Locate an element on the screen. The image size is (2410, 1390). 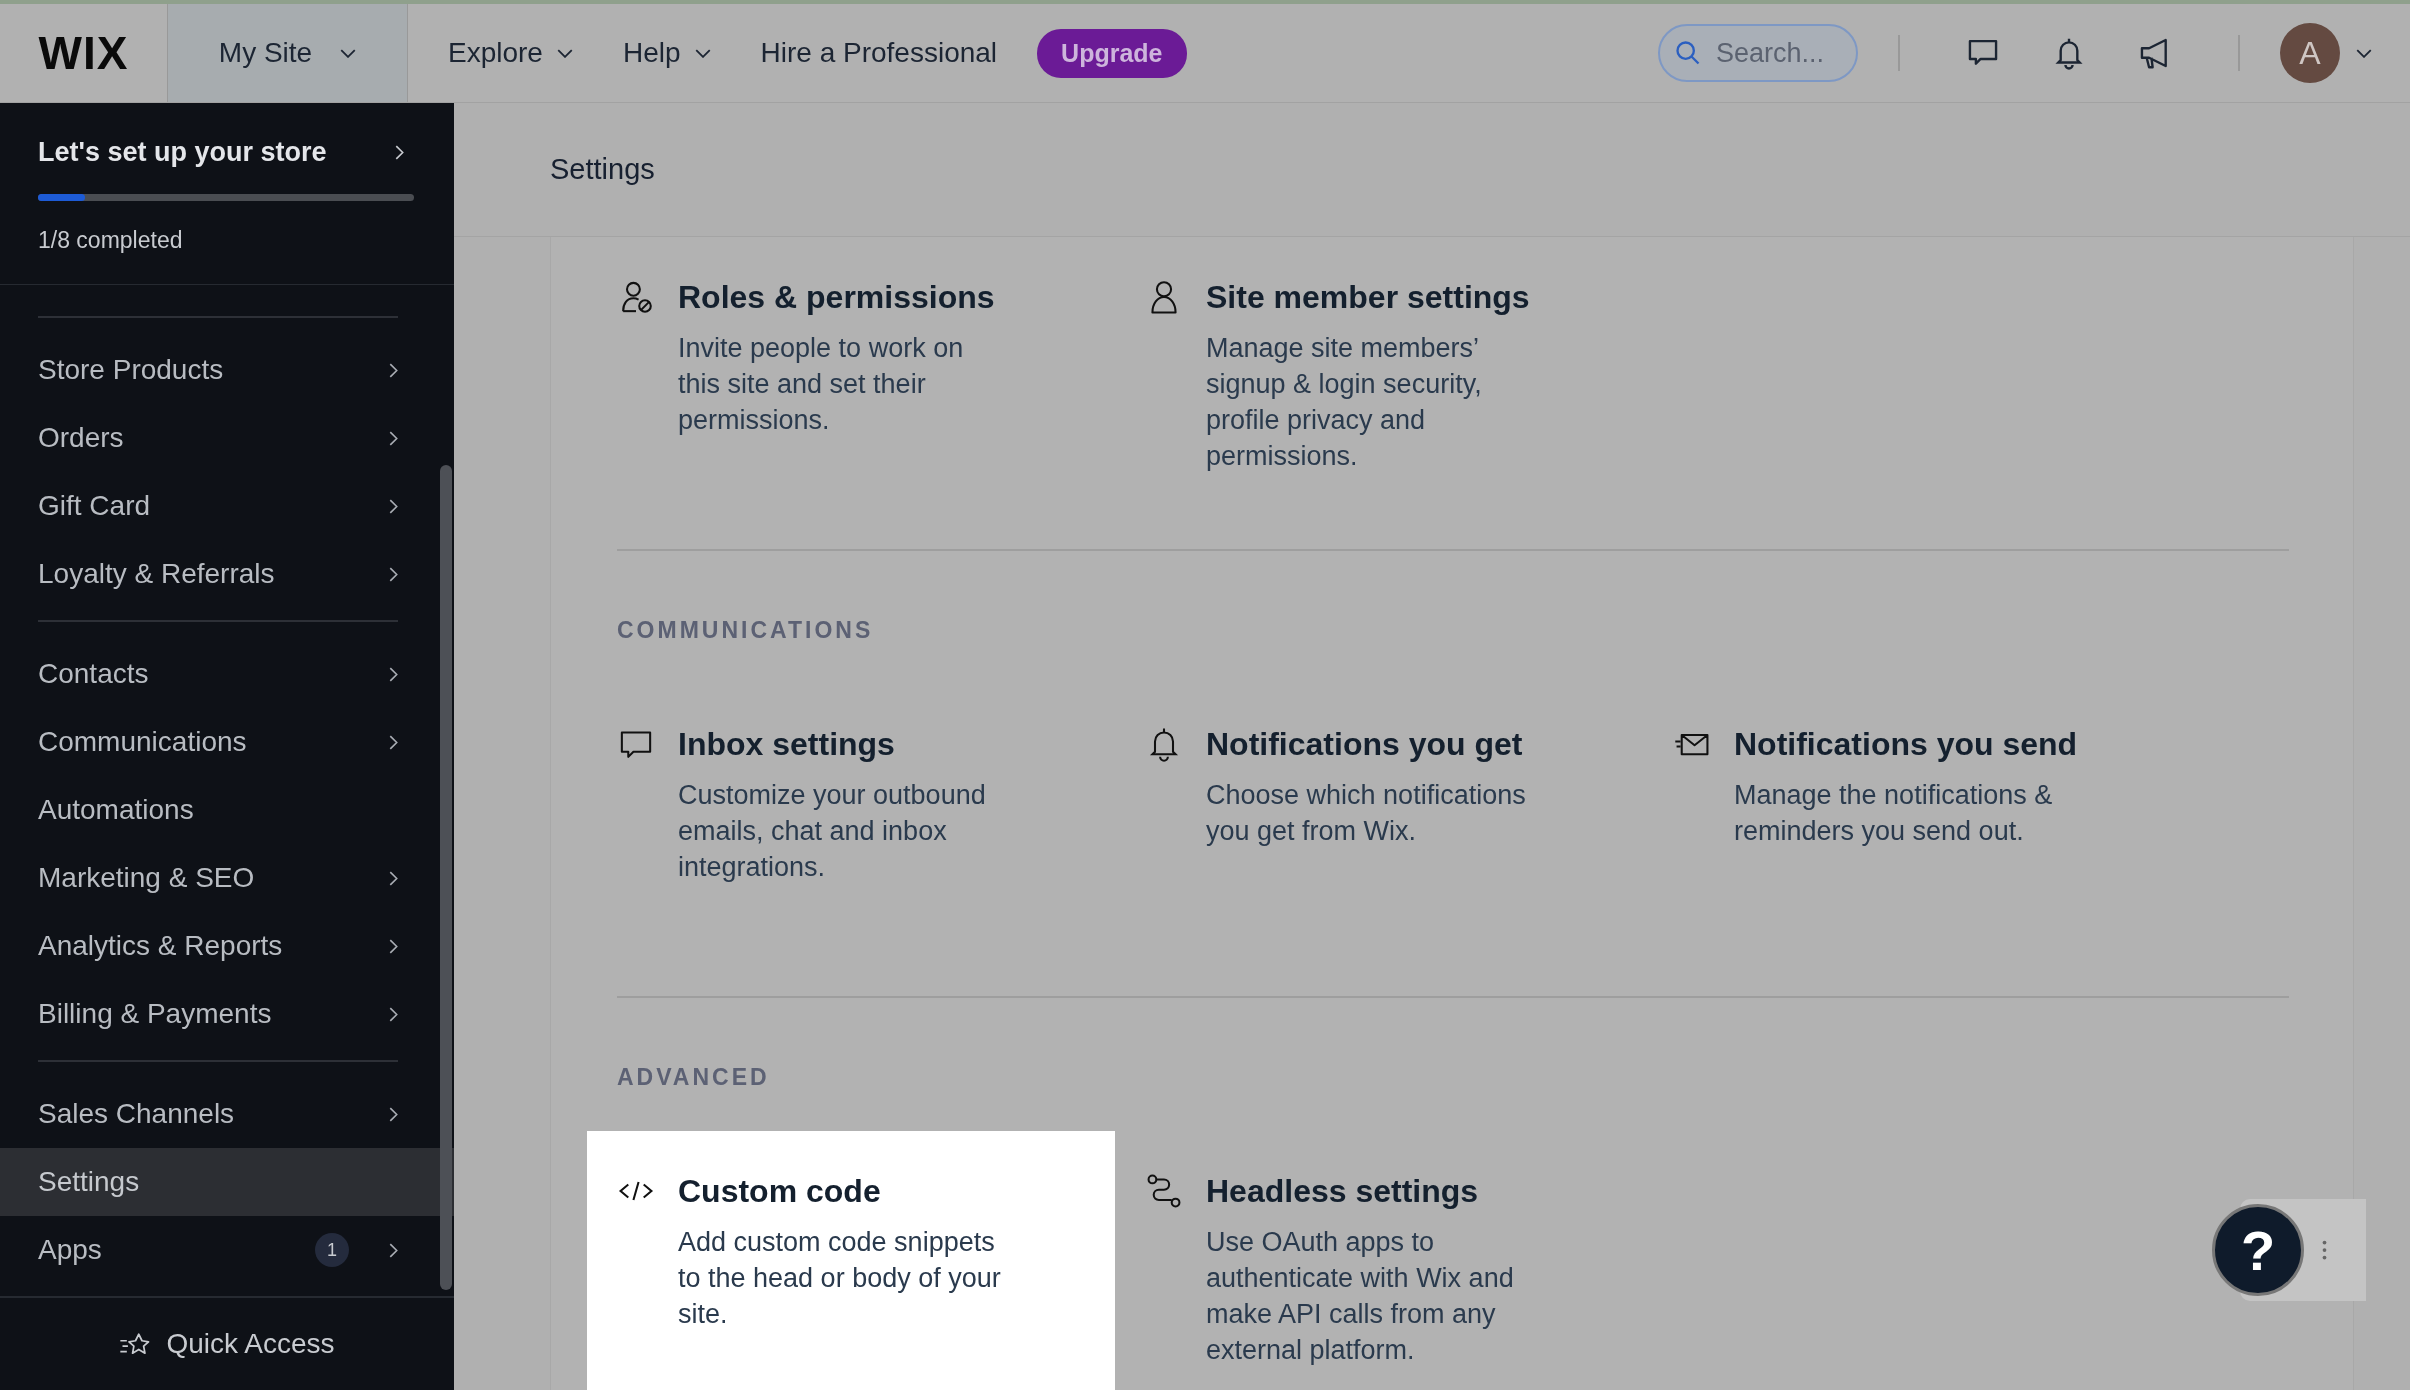
section-heading: COMMUNICATIONS is located at coordinates (746, 630).